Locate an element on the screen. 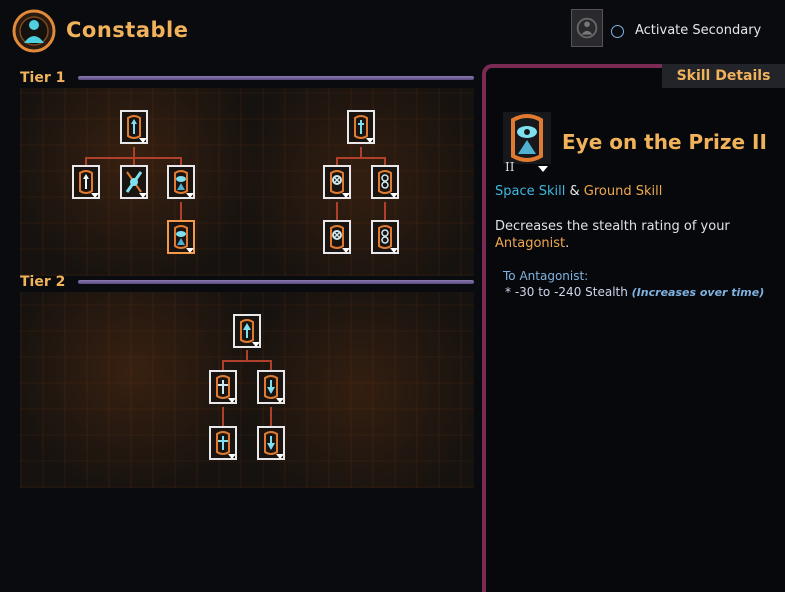  rank-dropdown-icon is located at coordinates (543, 169).